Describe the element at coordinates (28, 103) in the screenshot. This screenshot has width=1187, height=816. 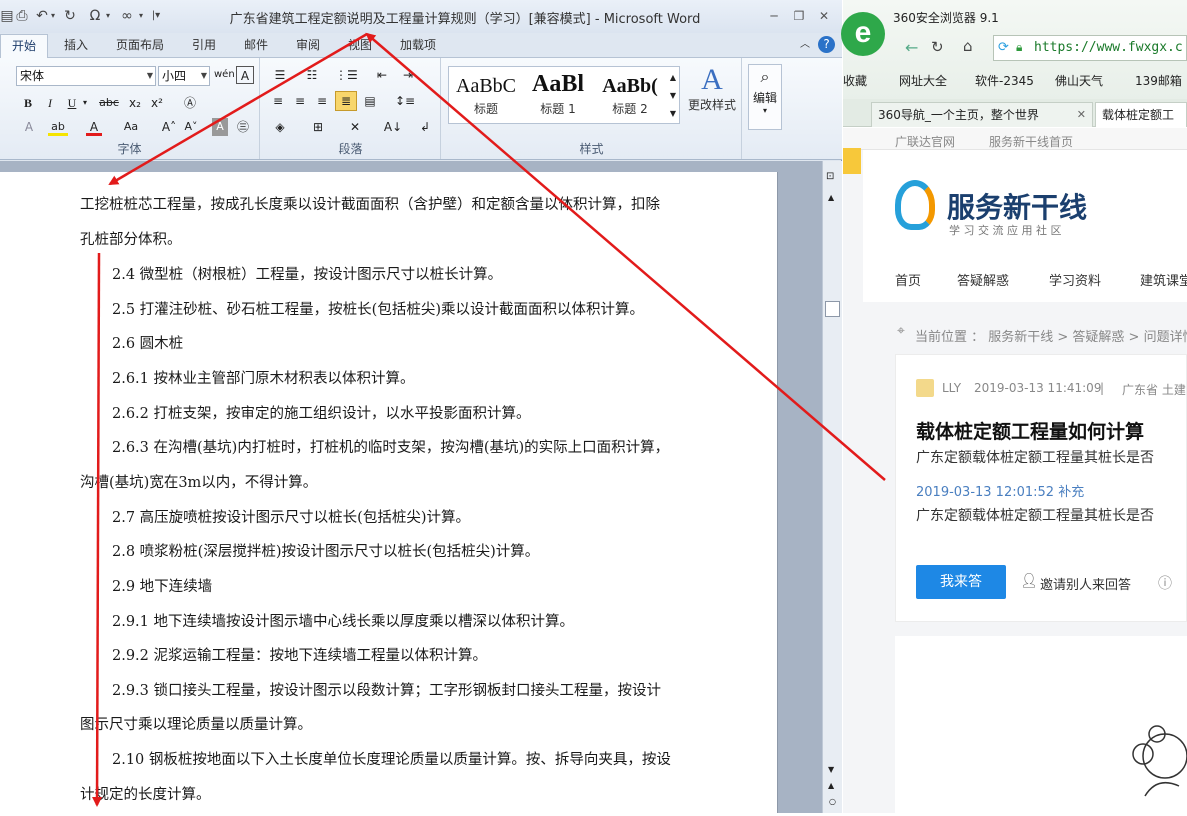
I see `bold-icon: B` at that location.